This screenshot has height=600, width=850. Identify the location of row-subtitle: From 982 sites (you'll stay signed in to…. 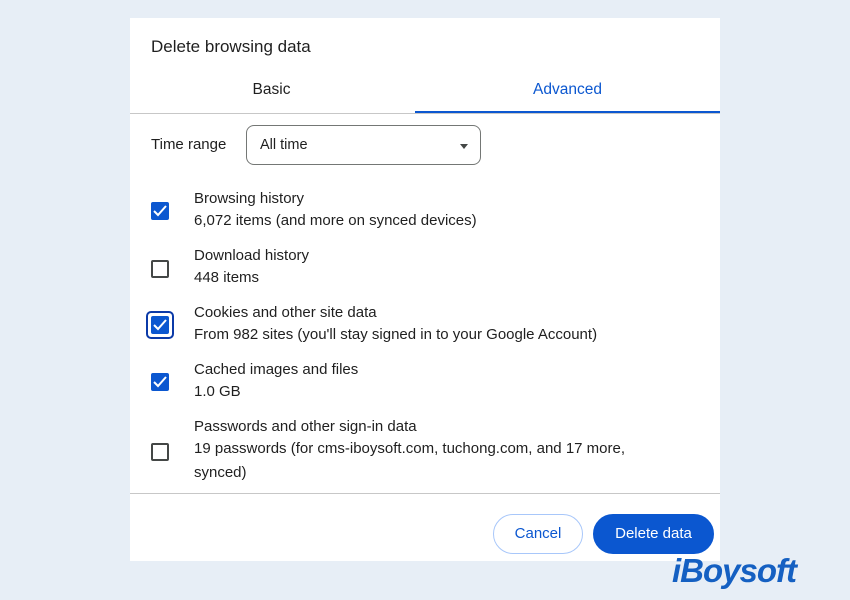
(396, 334).